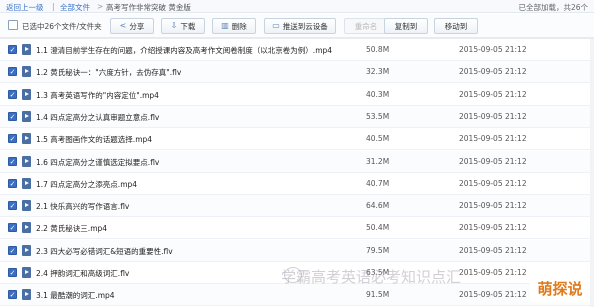 The width and height of the screenshot is (594, 307). What do you see at coordinates (86, 184) in the screenshot?
I see `file-name: 1.7 四点定高分之添亮点.mp4` at bounding box center [86, 184].